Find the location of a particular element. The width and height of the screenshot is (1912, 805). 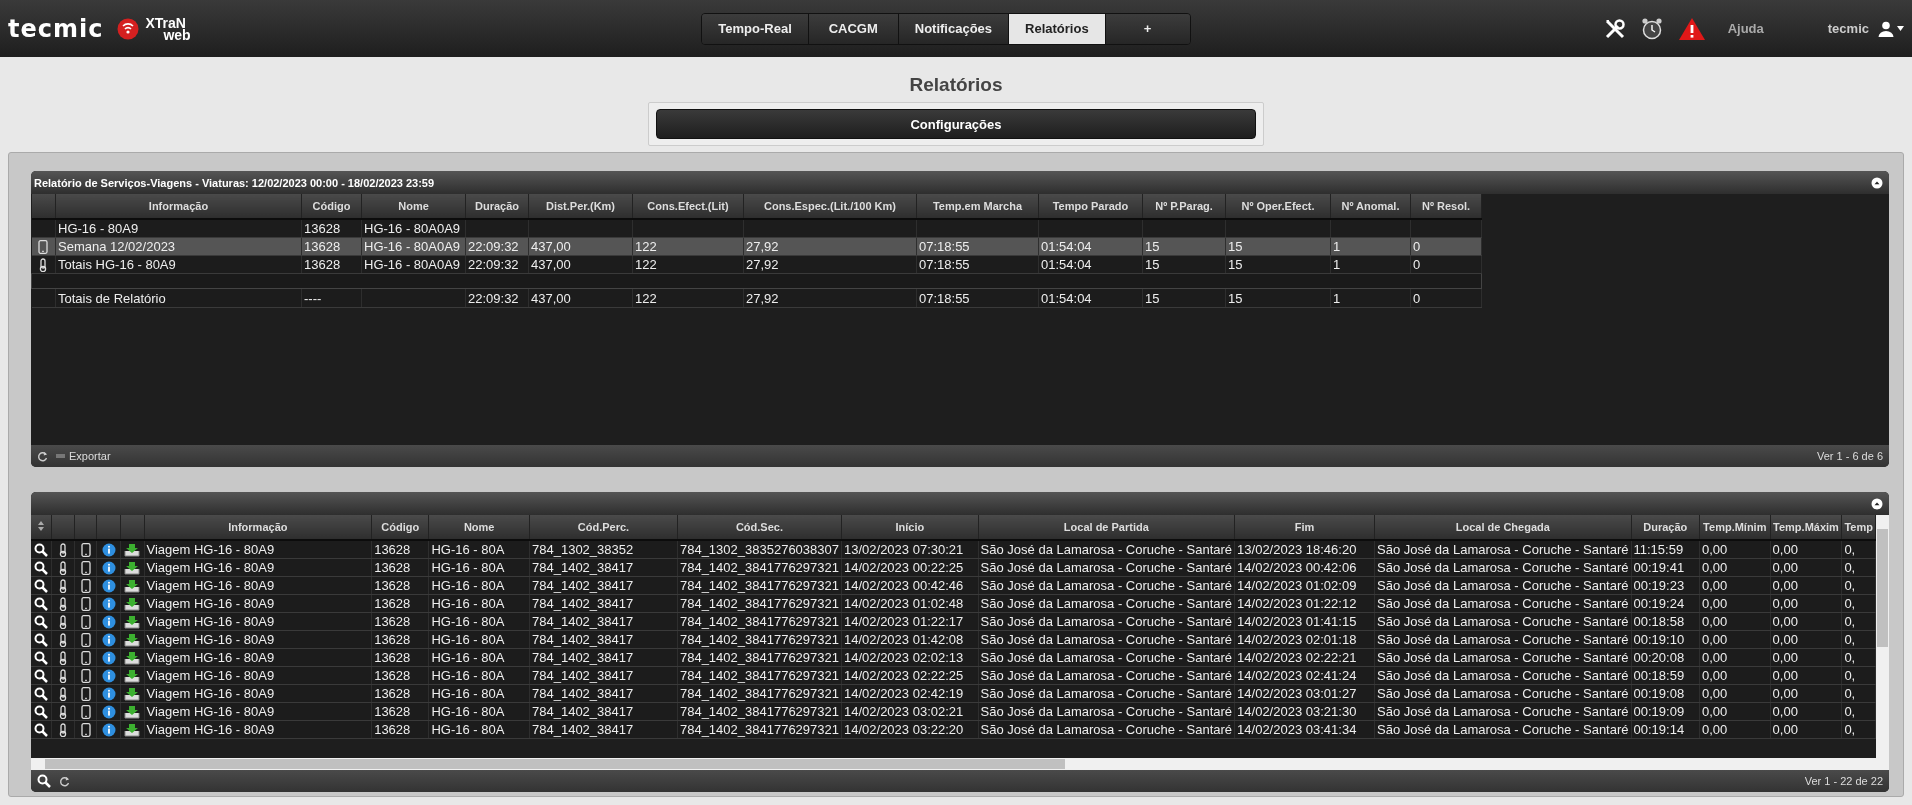

column-header: Cód.Sec. is located at coordinates (759, 527).